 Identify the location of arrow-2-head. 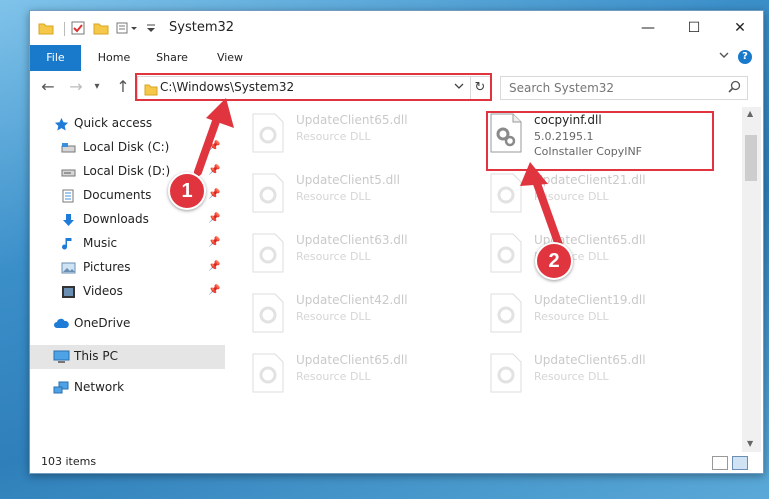
(534, 174).